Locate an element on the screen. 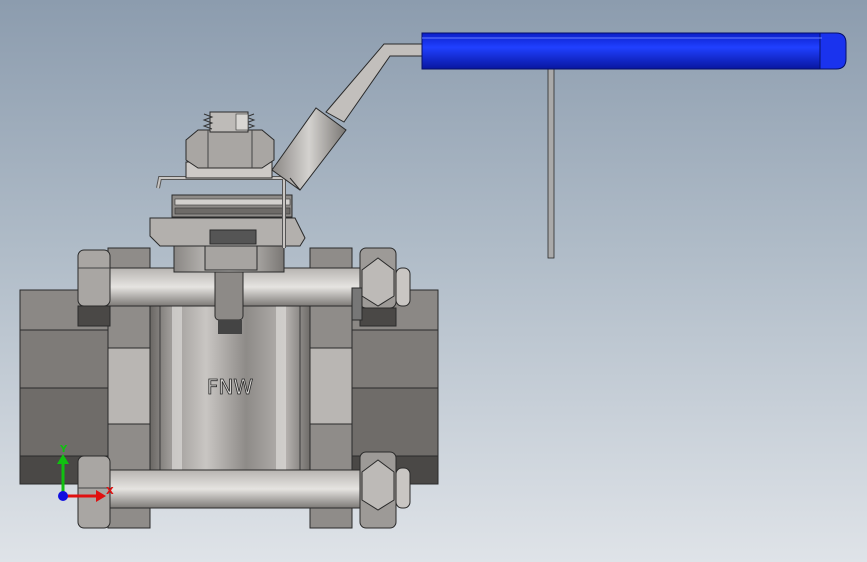  triad-x-arrow is located at coordinates (101, 496).